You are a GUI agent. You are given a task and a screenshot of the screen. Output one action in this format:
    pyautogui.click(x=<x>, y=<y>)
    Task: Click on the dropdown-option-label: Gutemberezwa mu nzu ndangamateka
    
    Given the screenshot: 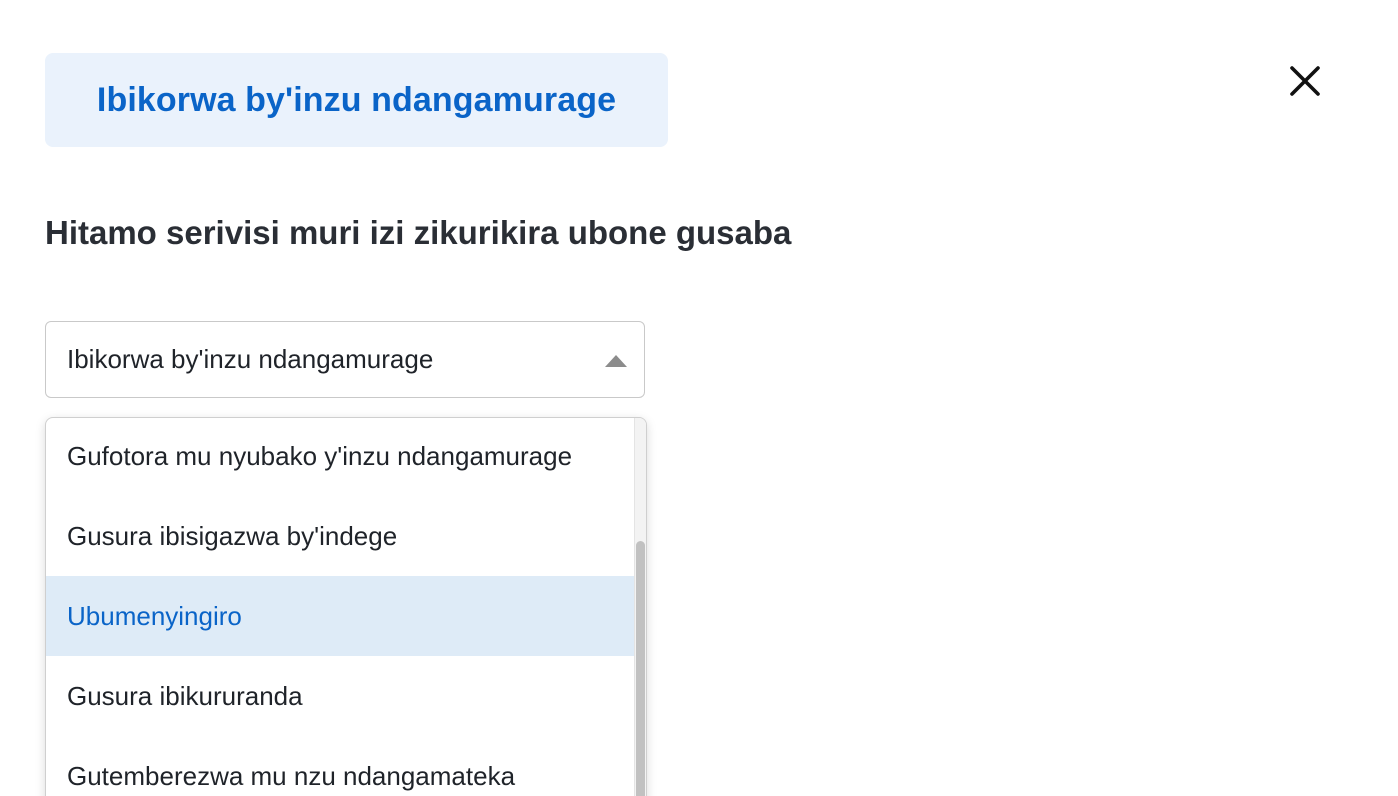 What is the action you would take?
    pyautogui.click(x=291, y=775)
    